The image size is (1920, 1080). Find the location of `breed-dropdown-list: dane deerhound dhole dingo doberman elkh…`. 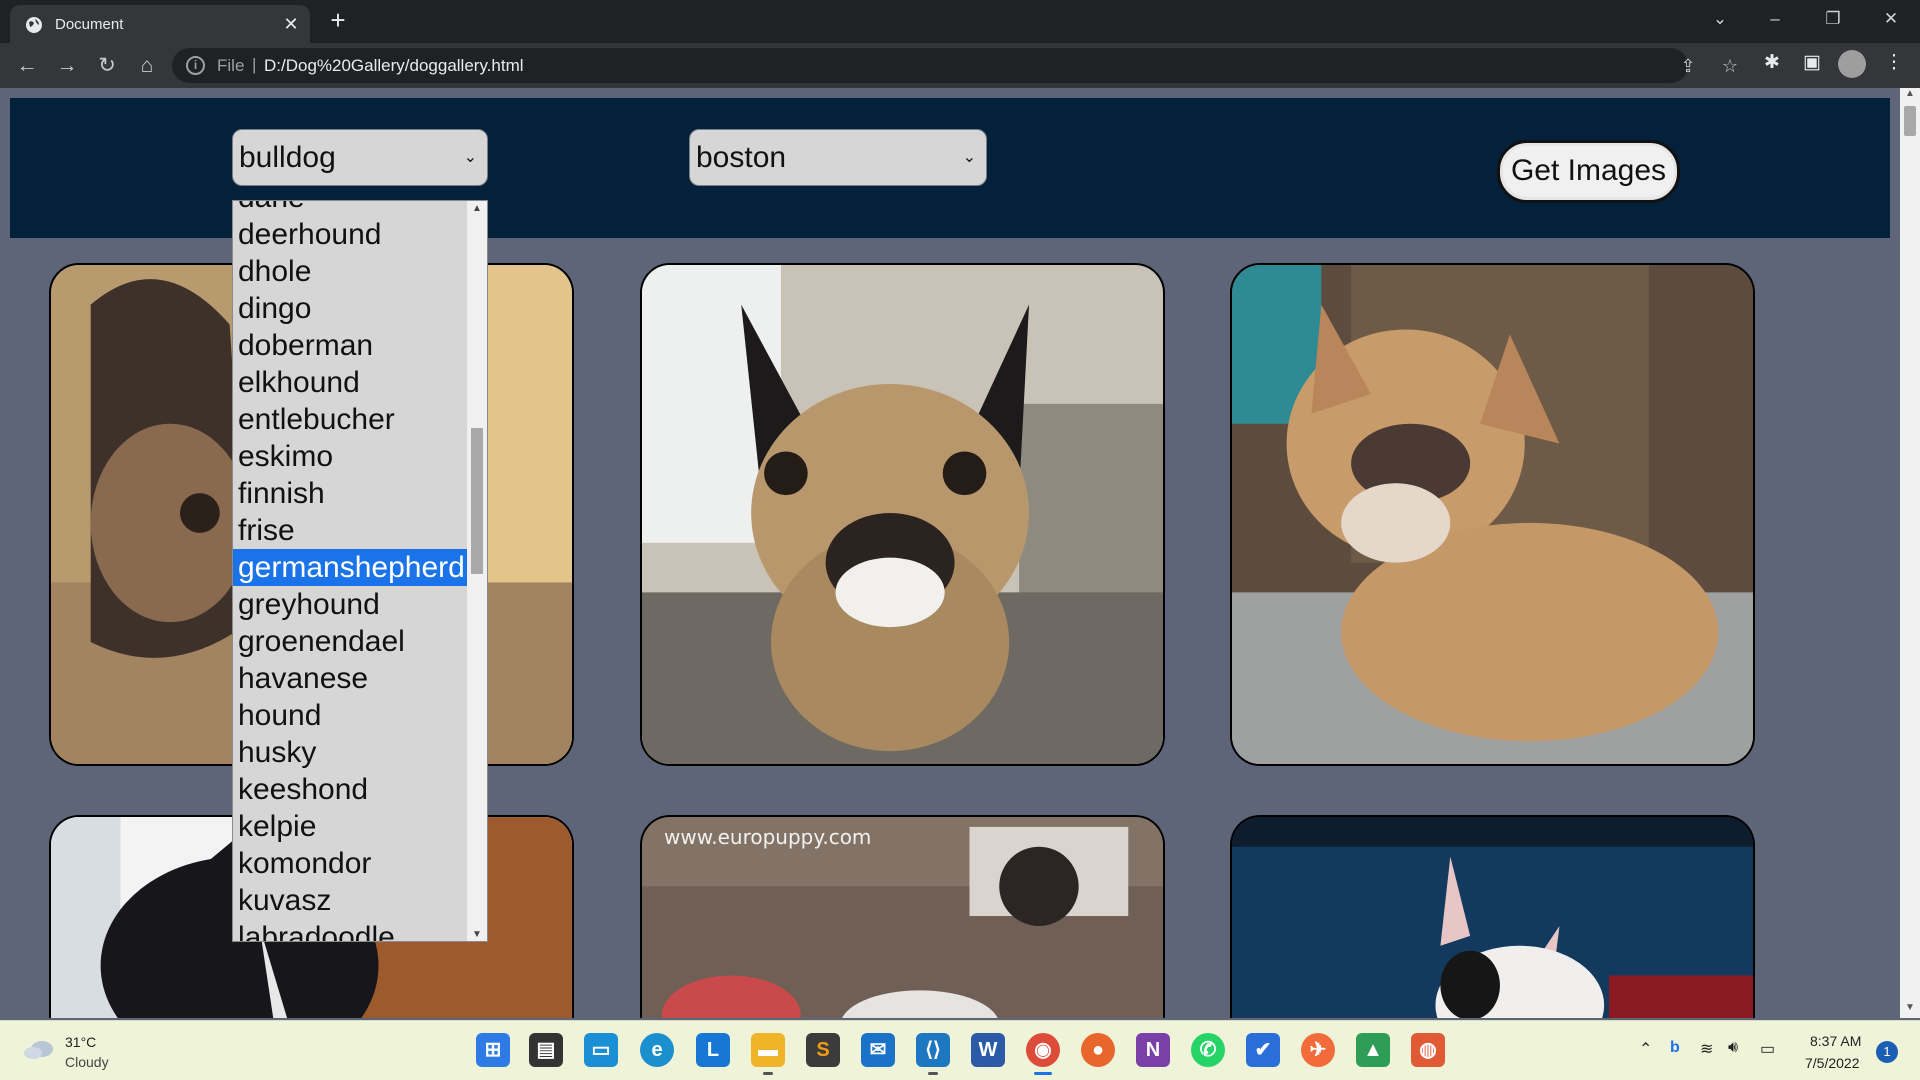

breed-dropdown-list: dane deerhound dhole dingo doberman elkh… is located at coordinates (360, 571).